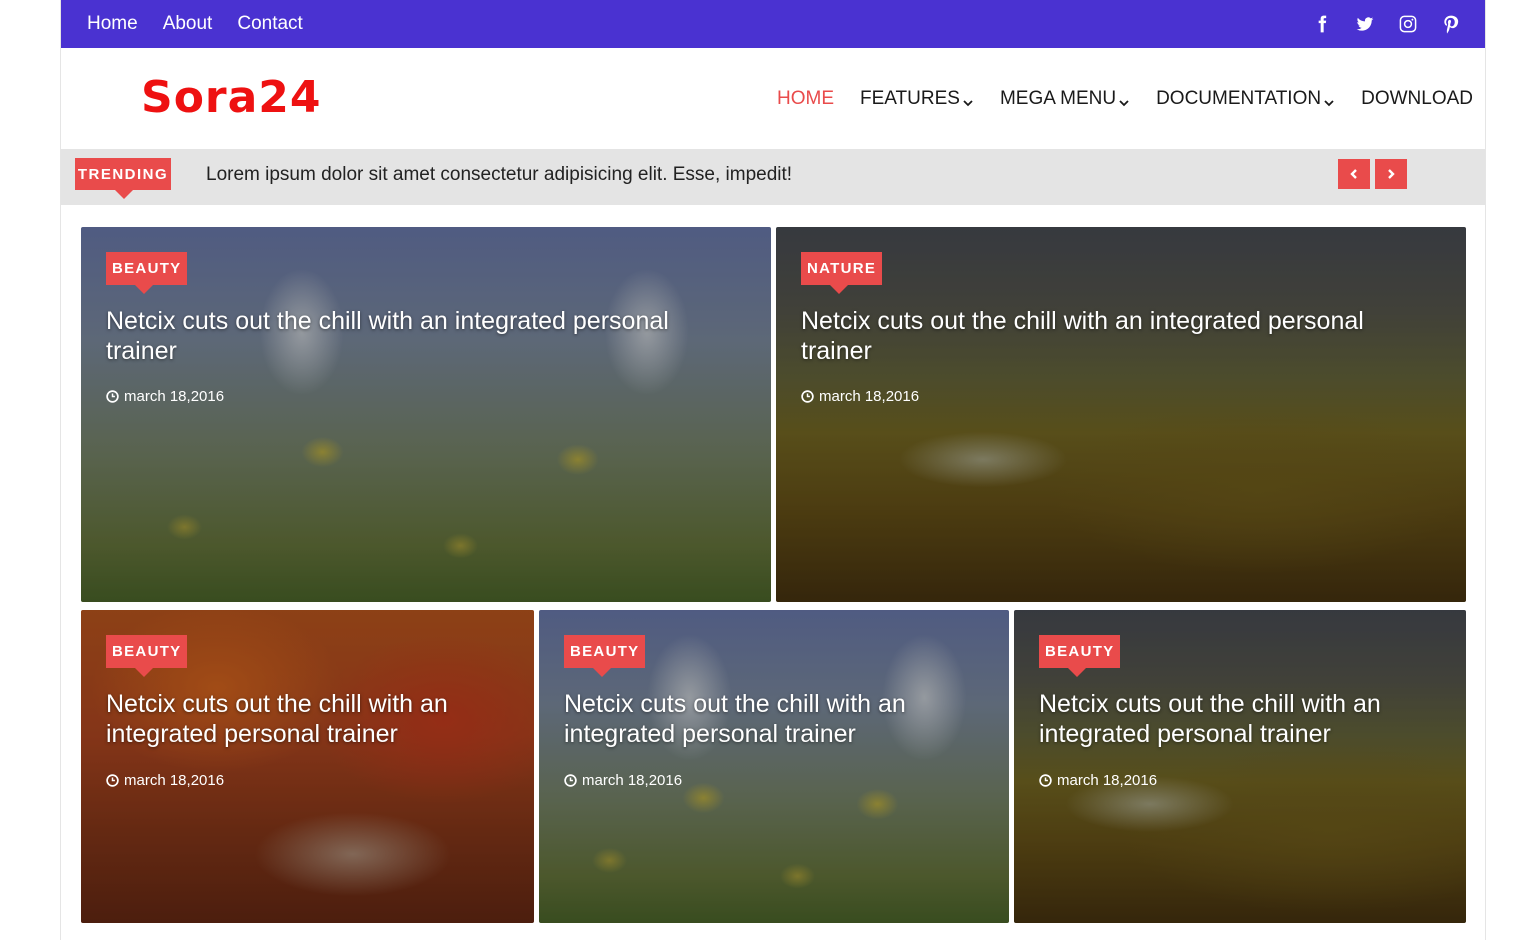 The height and width of the screenshot is (940, 1539). What do you see at coordinates (188, 24) in the screenshot?
I see `top-nav-about-link: About` at bounding box center [188, 24].